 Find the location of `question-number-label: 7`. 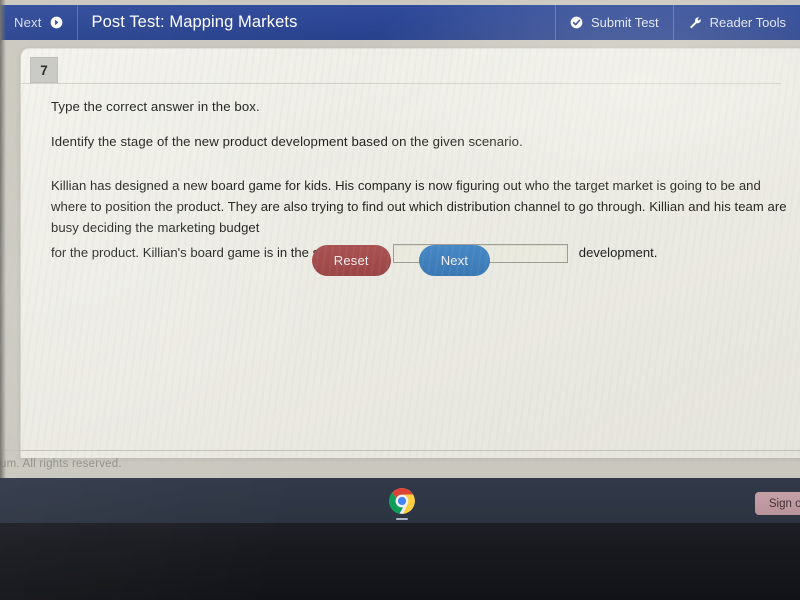

question-number-label: 7 is located at coordinates (44, 70).